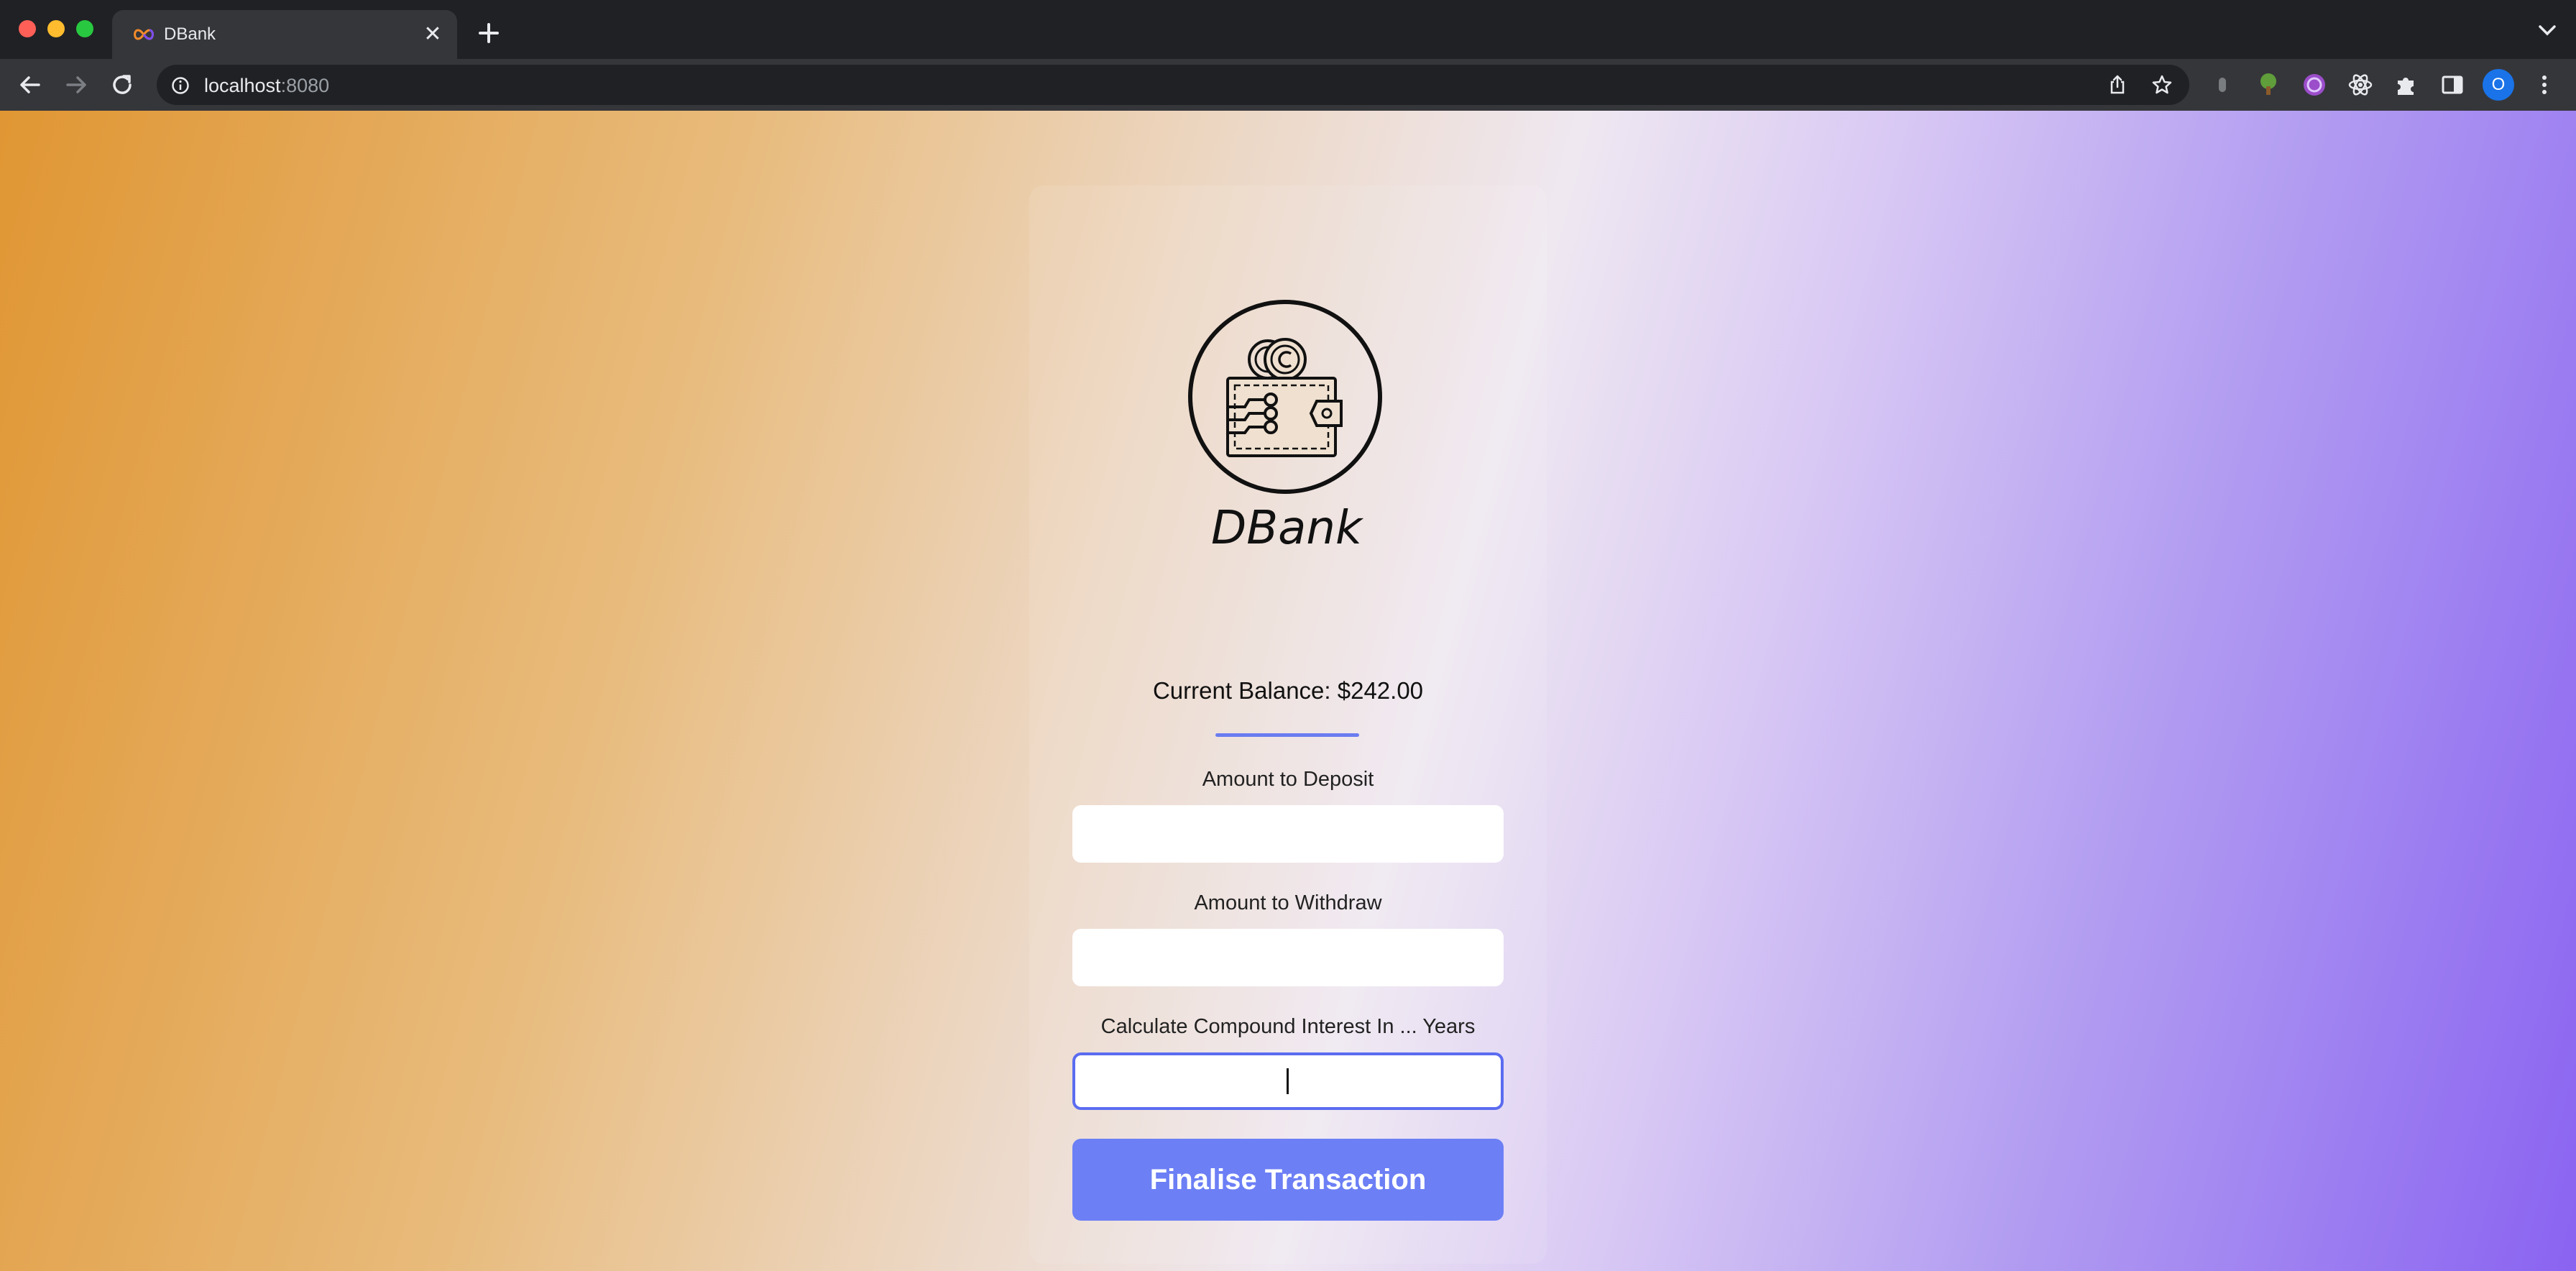 The height and width of the screenshot is (1271, 2576). Describe the element at coordinates (267, 85) in the screenshot. I see `url-text: localhost:8080` at that location.